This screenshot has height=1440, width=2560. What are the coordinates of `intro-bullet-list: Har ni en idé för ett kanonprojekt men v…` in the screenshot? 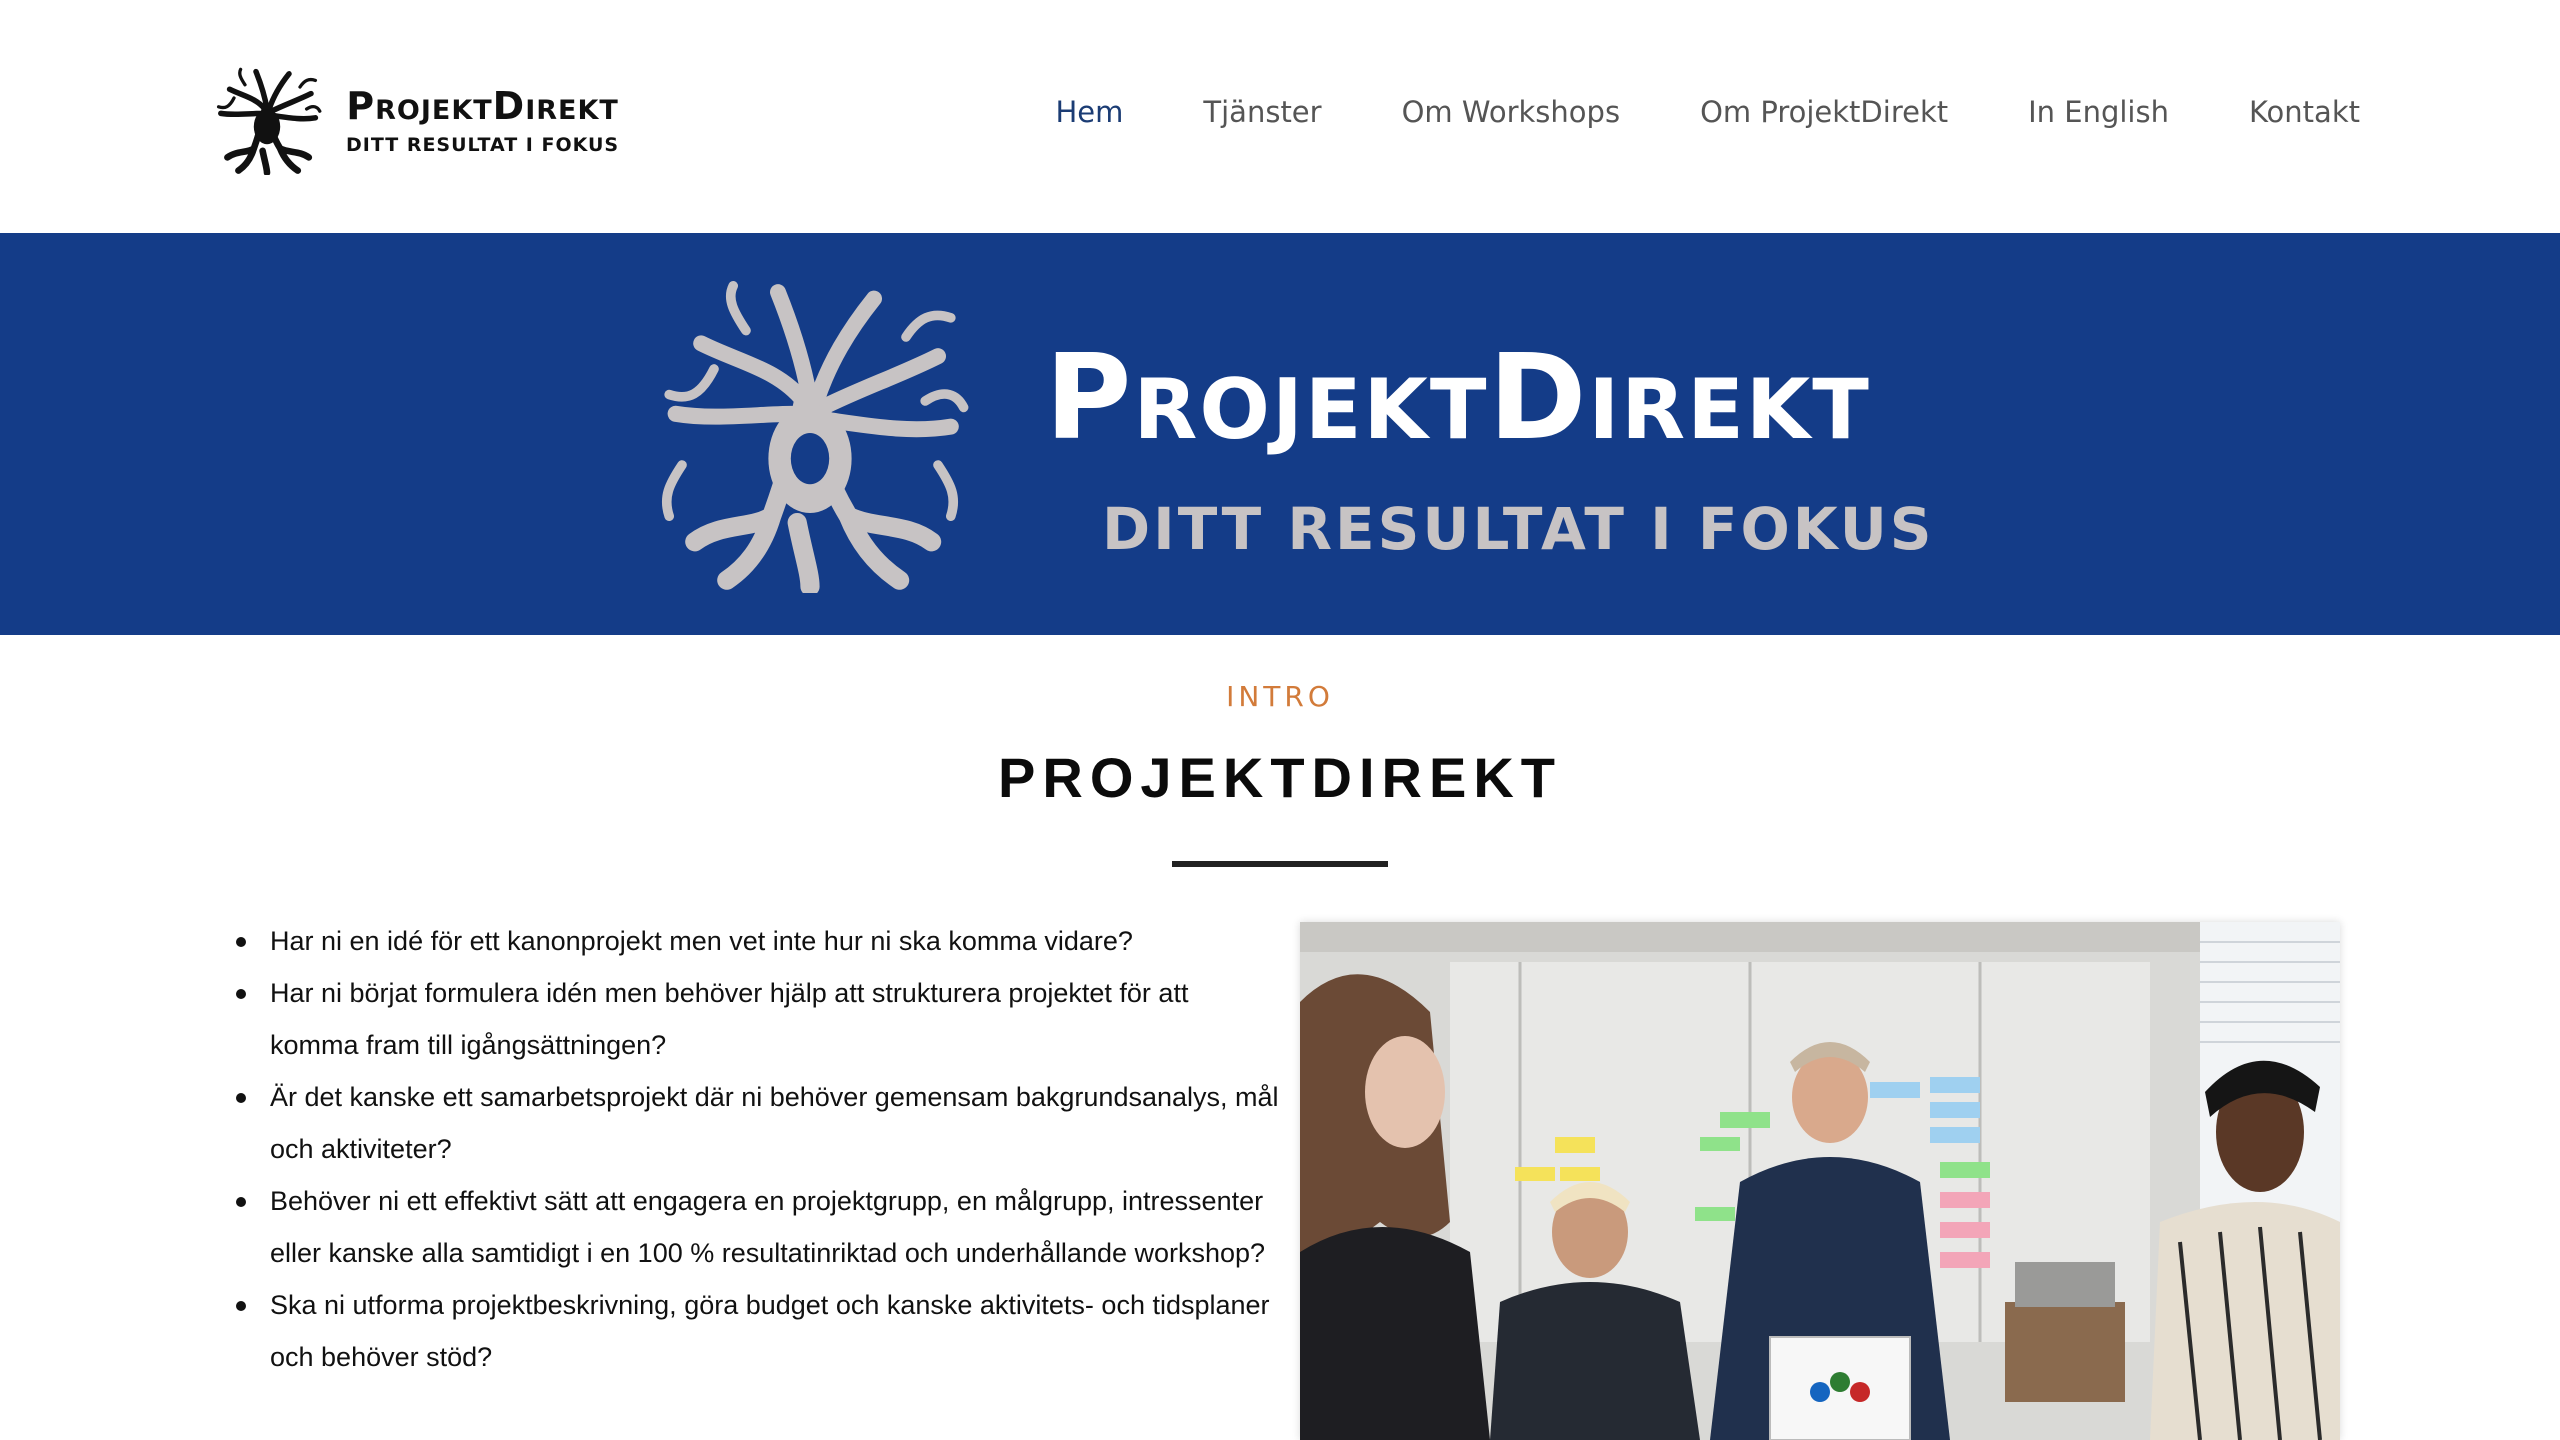 It's located at (755, 1149).